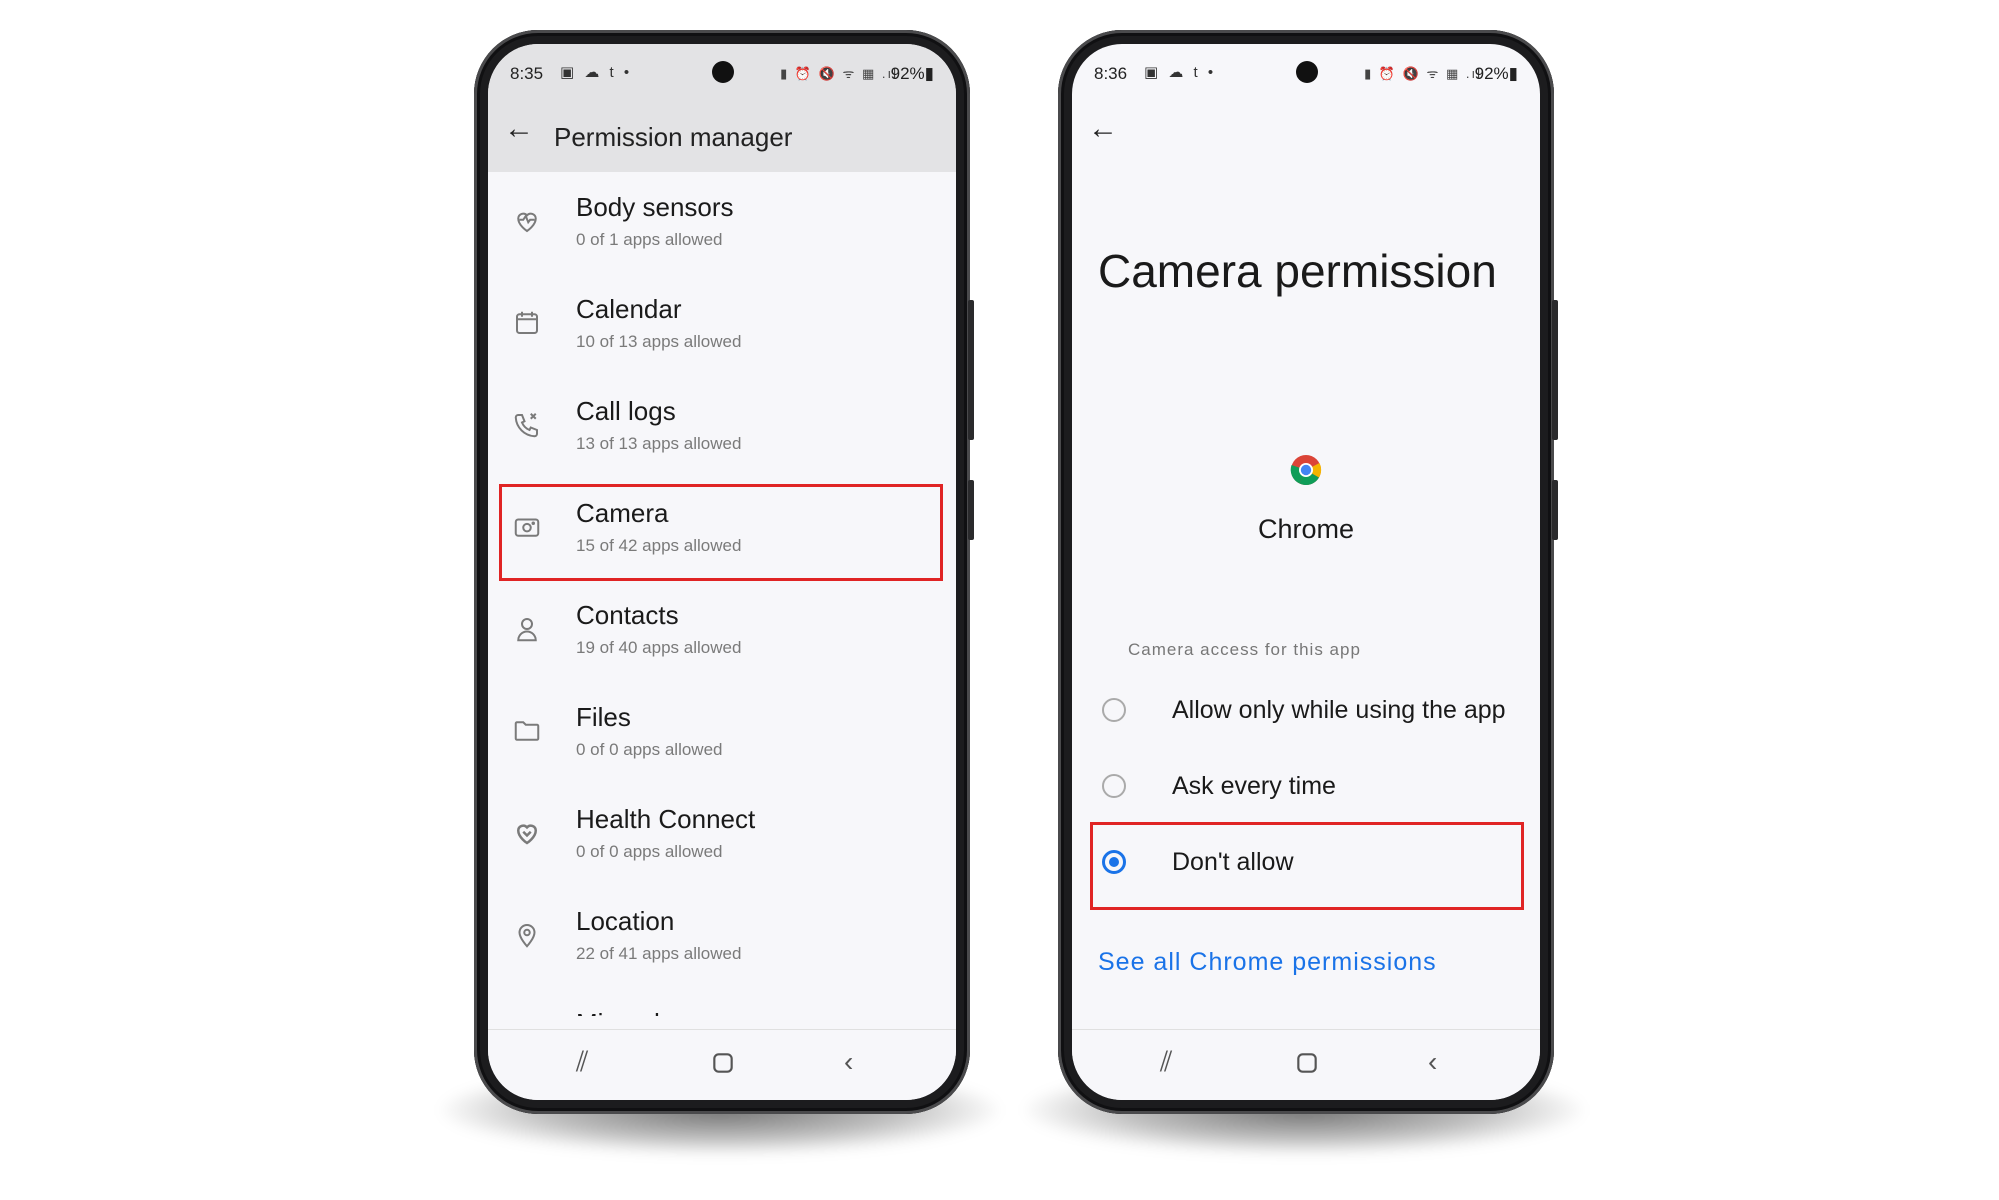  I want to click on option-allow-while-using: Allow only while using the app, so click(1306, 710).